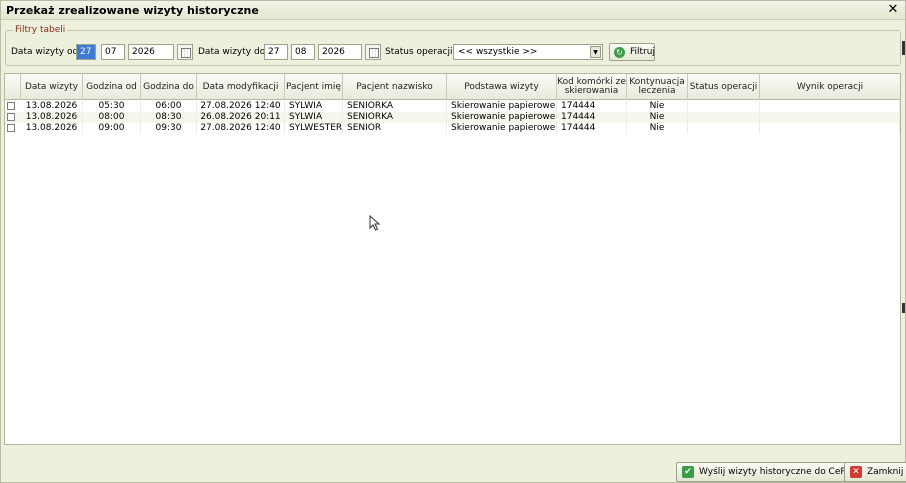  I want to click on cell-time-to: 09:30, so click(169, 128).